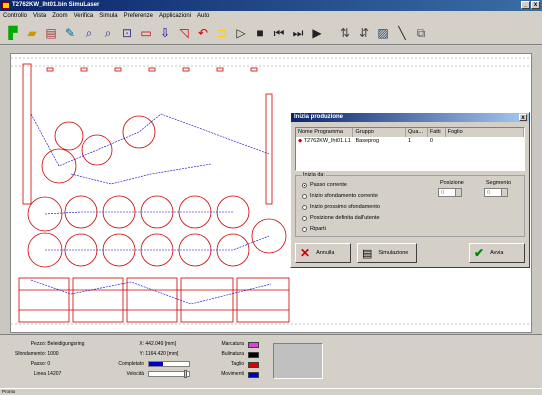  I want to click on y-label: Y:, so click(141, 354).